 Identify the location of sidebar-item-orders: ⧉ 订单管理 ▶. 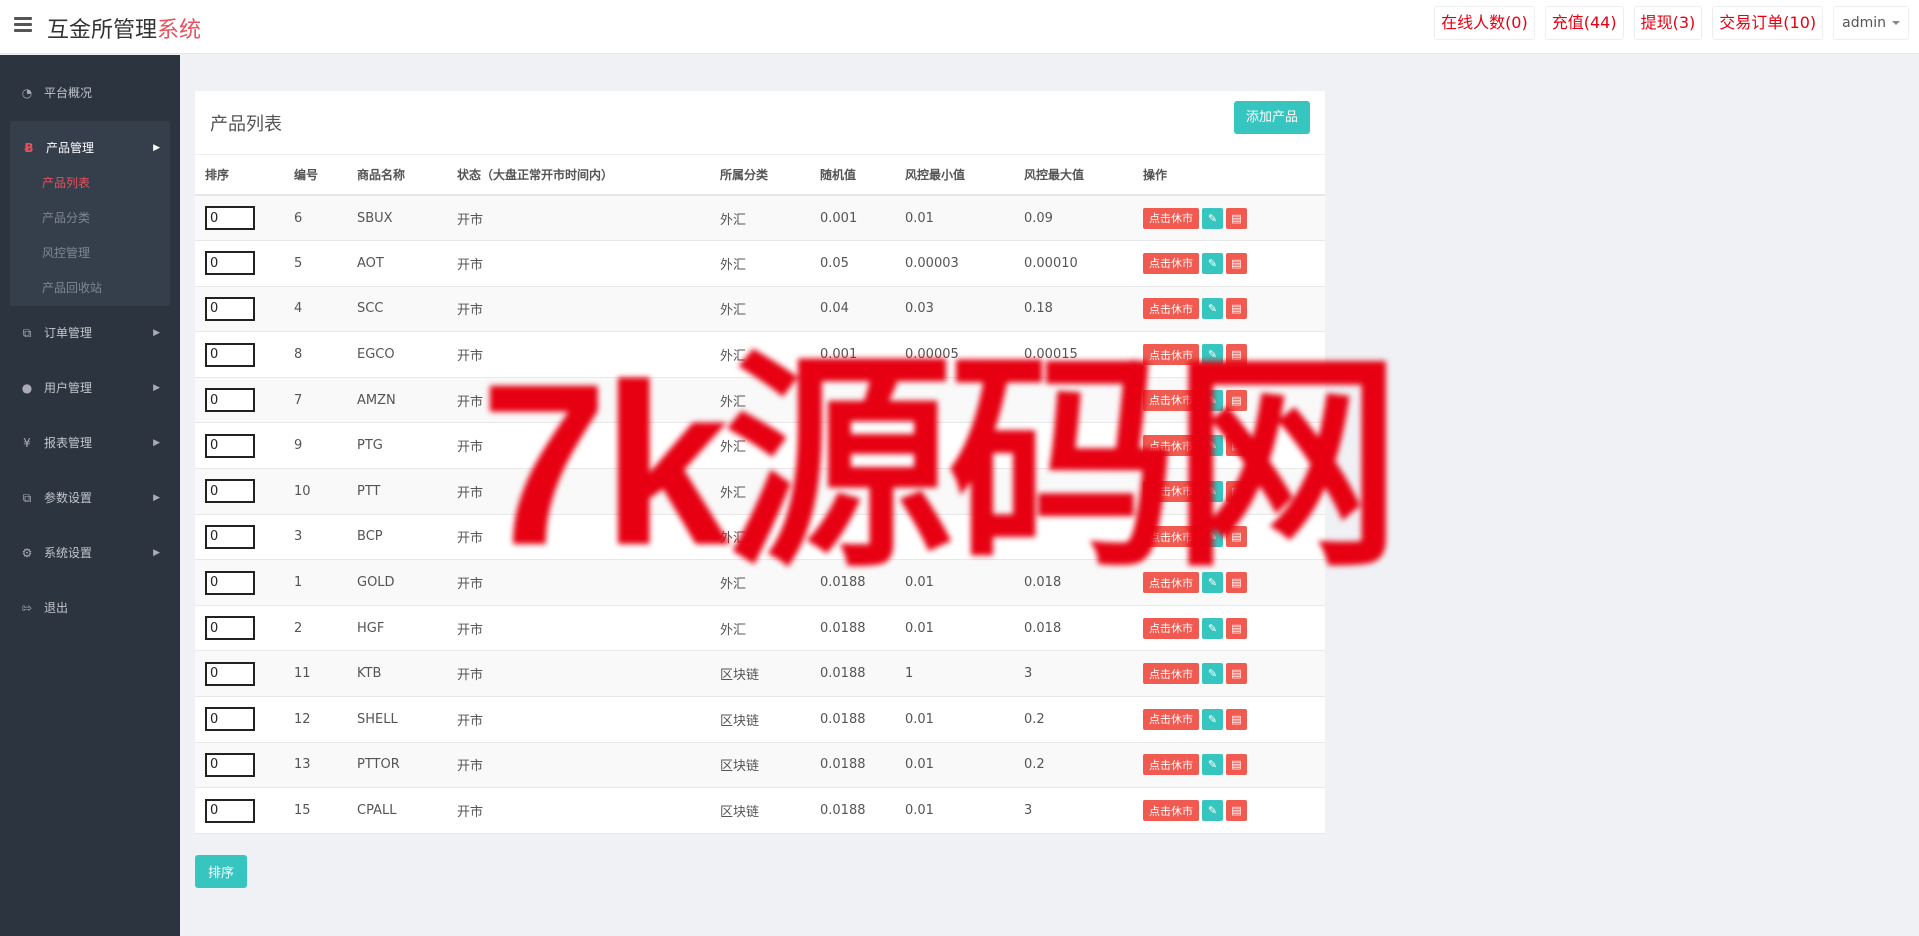
(90, 333).